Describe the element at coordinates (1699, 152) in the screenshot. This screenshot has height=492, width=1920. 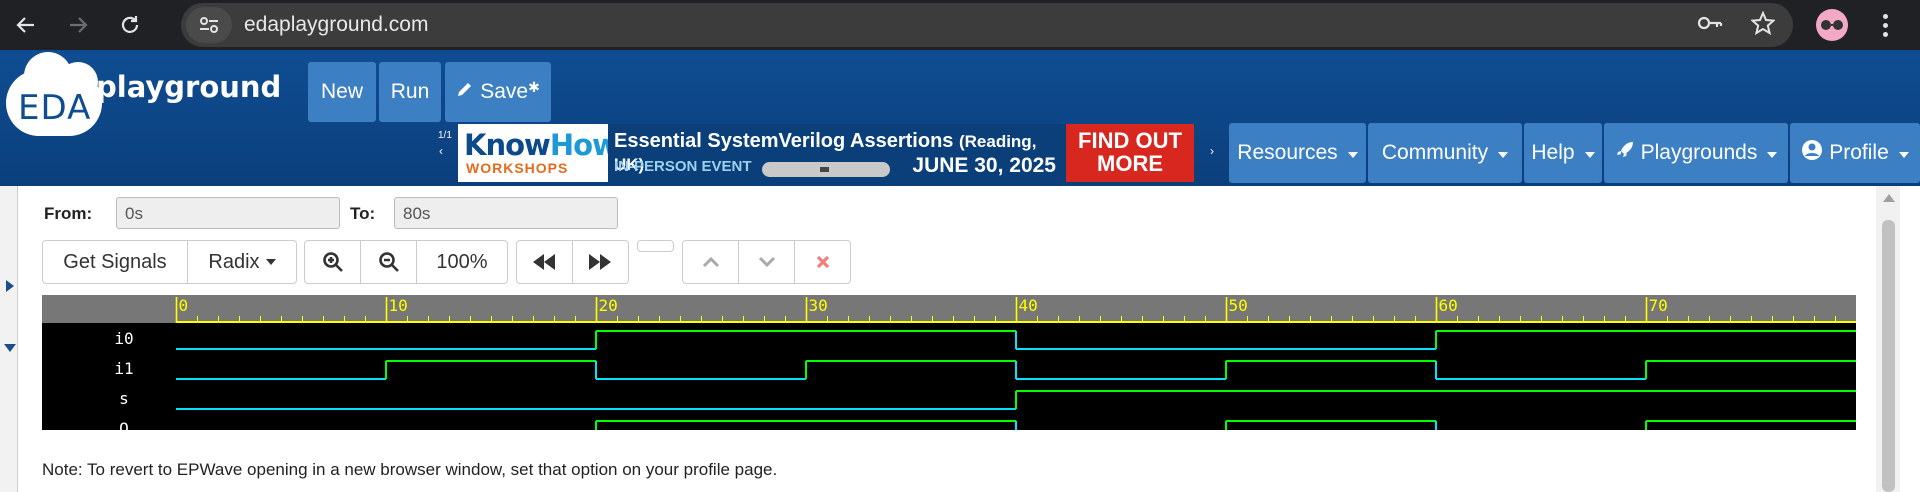
I see `playgrounds-label: Playgrounds` at that location.